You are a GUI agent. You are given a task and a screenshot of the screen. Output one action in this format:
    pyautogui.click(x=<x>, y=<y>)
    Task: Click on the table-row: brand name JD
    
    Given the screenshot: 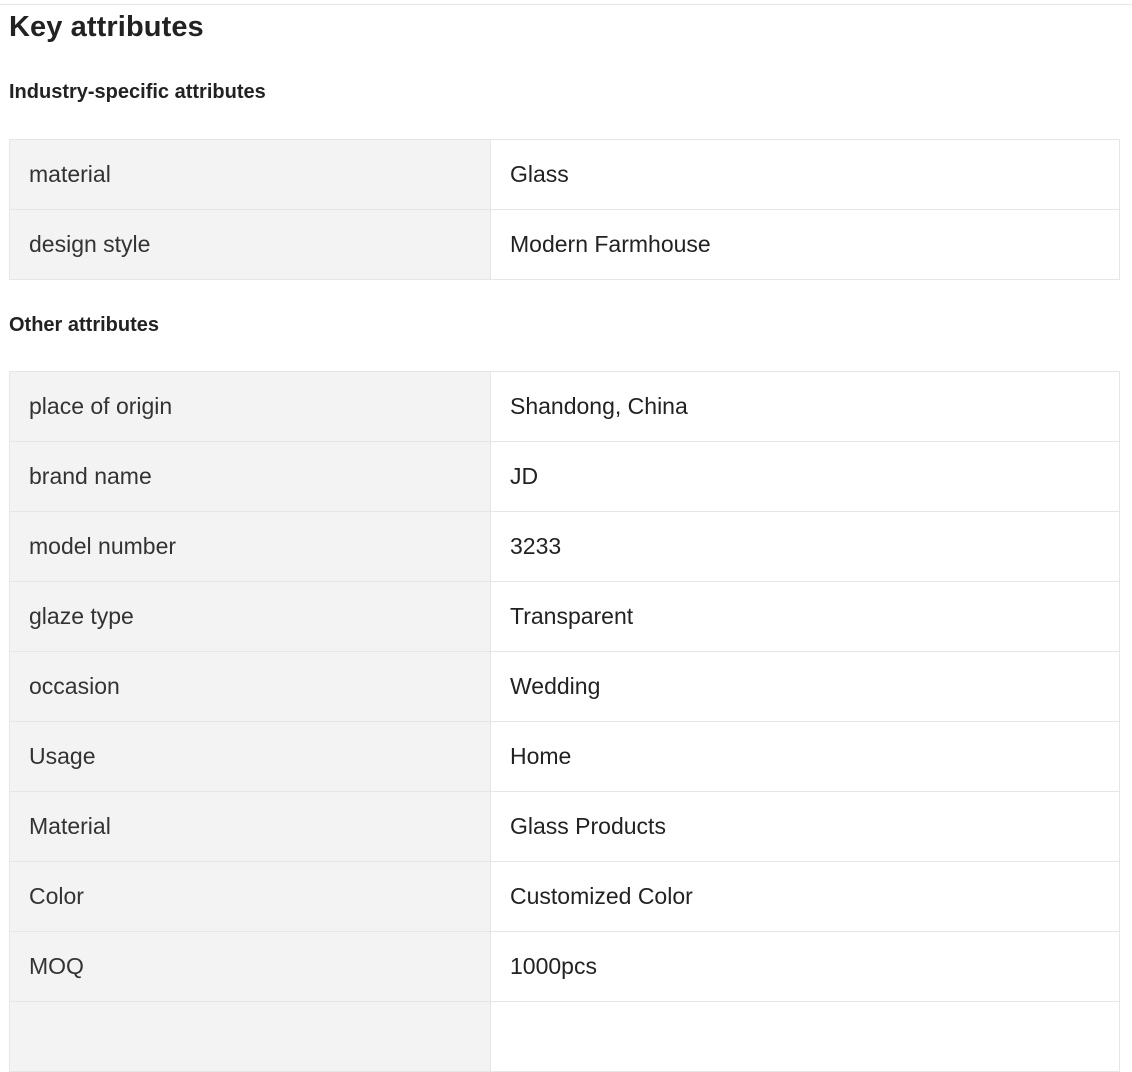 What is the action you would take?
    pyautogui.click(x=564, y=476)
    